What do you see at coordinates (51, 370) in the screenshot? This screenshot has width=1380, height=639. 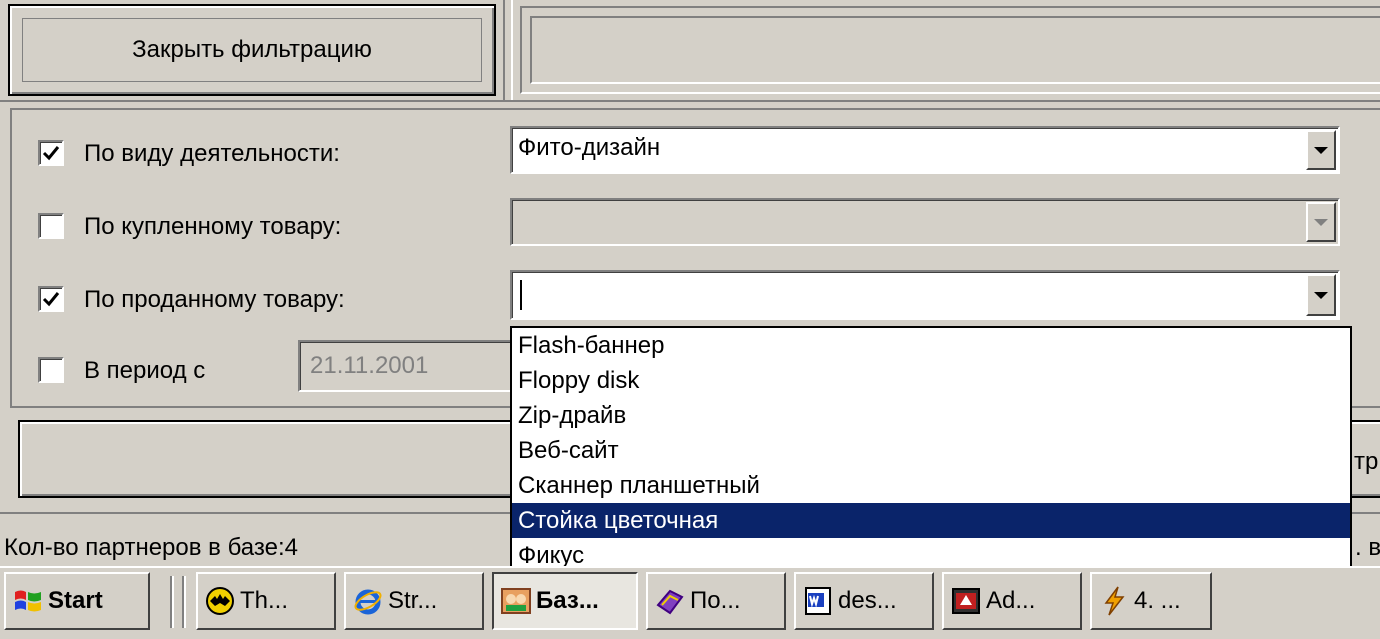 I see `period-checkbox` at bounding box center [51, 370].